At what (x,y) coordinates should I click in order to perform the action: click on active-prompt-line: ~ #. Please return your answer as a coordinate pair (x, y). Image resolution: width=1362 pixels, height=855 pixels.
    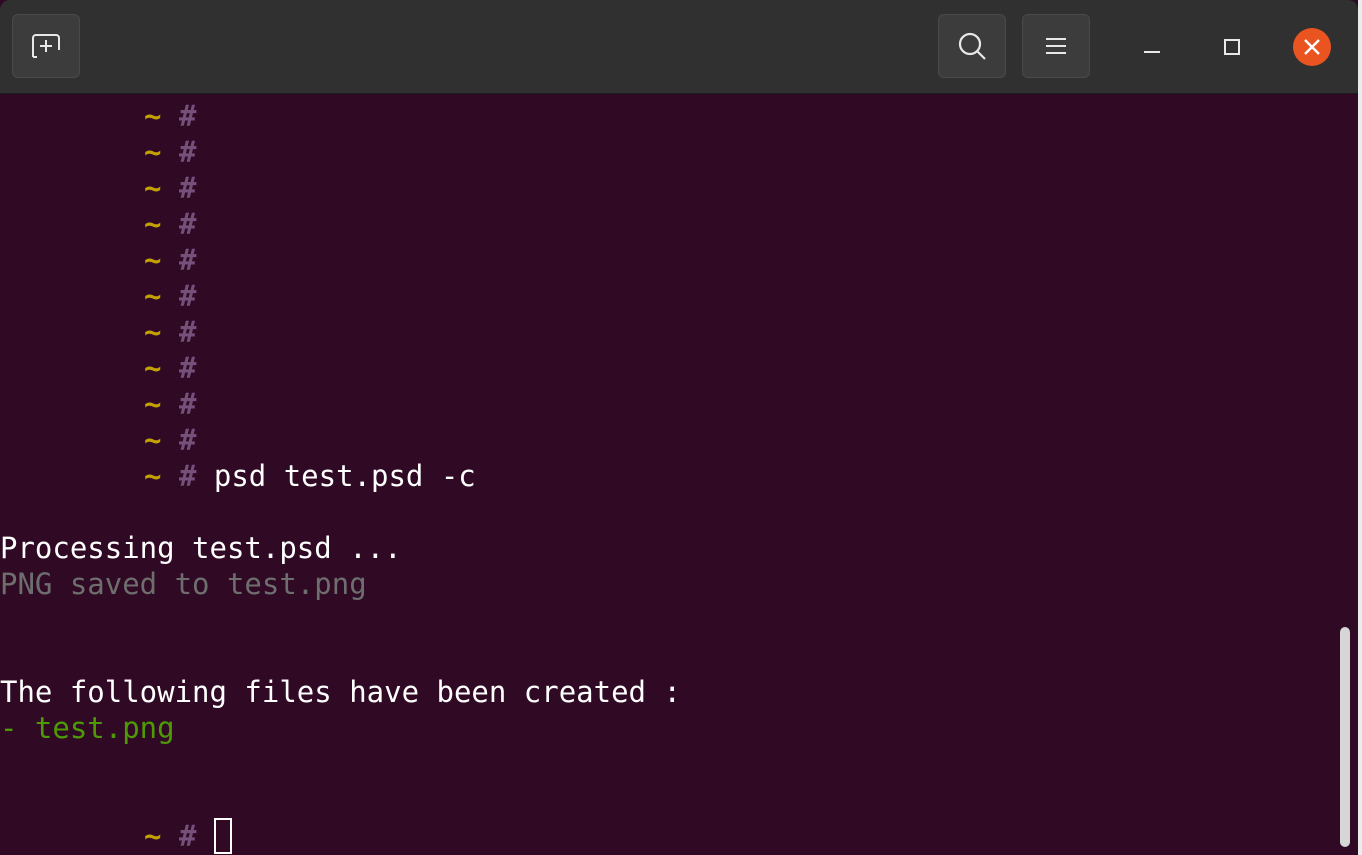
    Looking at the image, I should click on (188, 836).